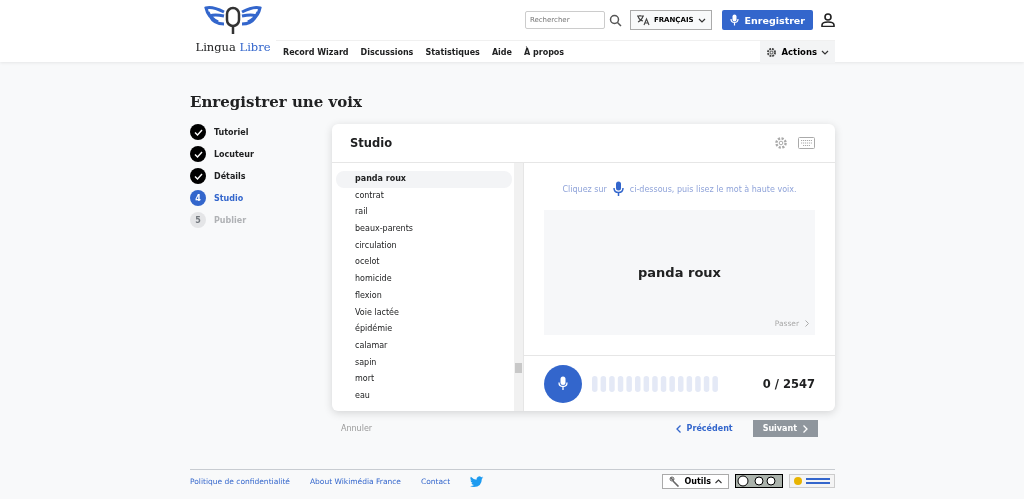 This screenshot has width=1024, height=499. I want to click on nav-link: Discussions, so click(387, 52).